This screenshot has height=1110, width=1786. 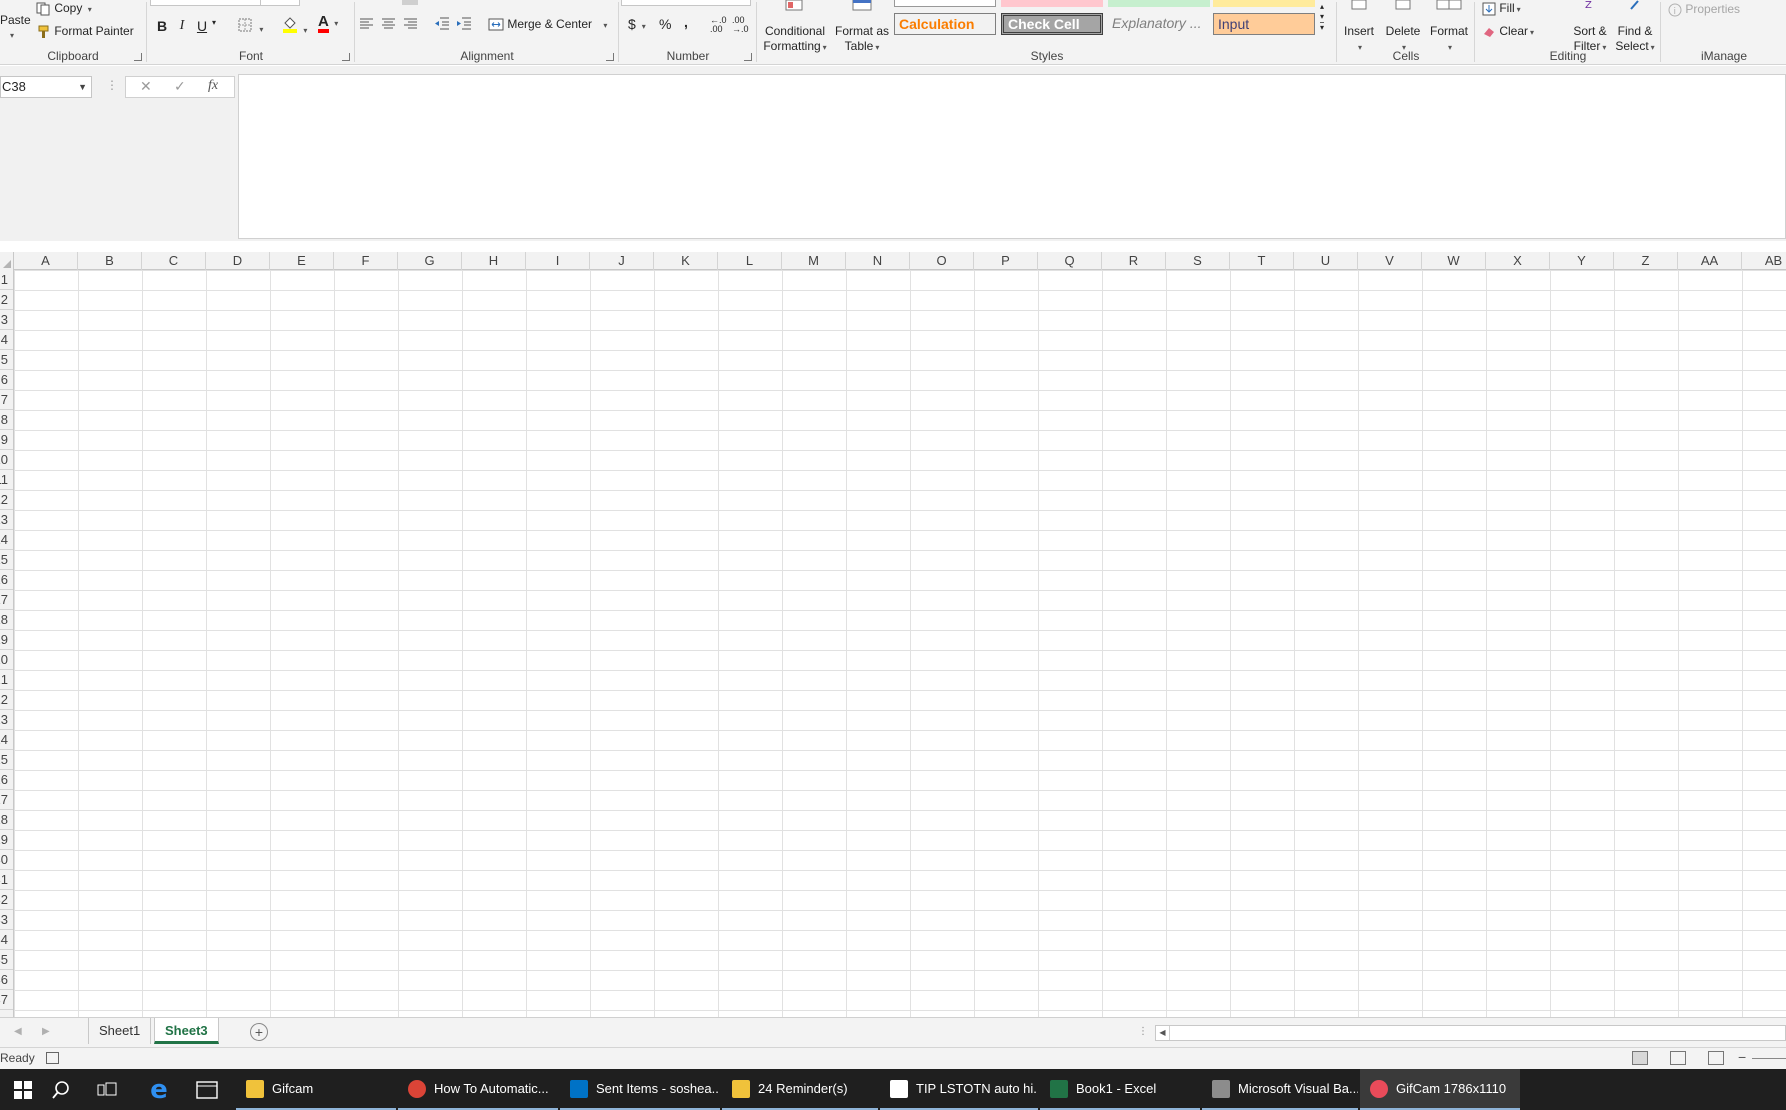 What do you see at coordinates (1006, 261) in the screenshot?
I see `column-header: P` at bounding box center [1006, 261].